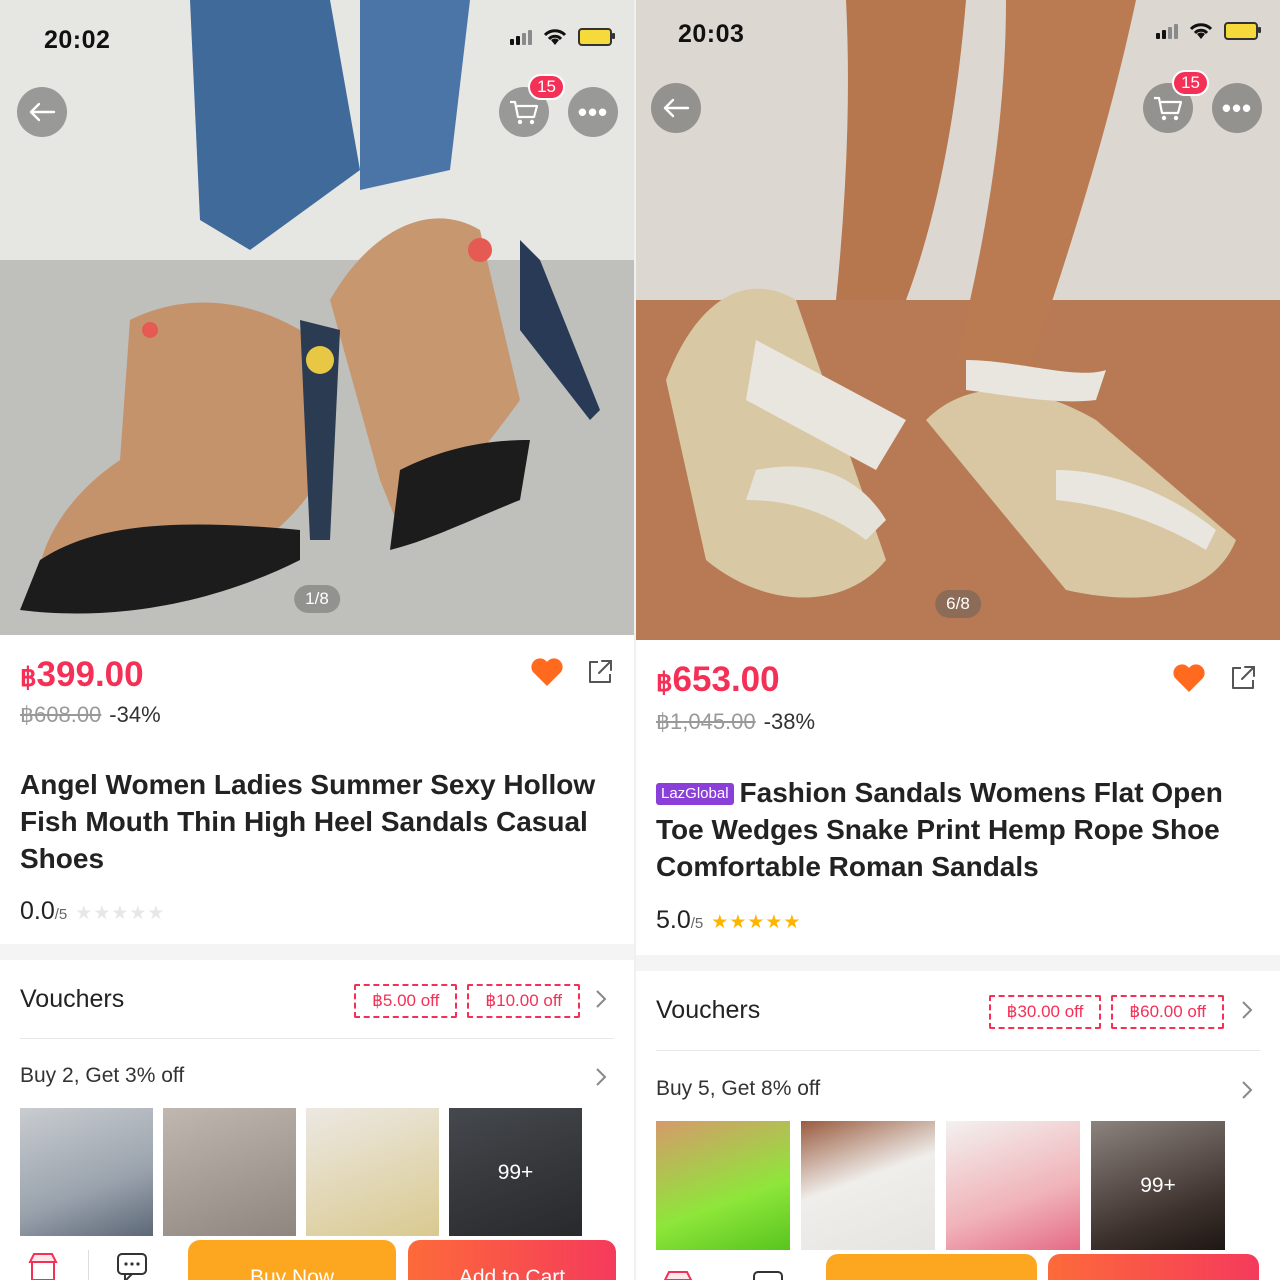 This screenshot has height=1280, width=1280. What do you see at coordinates (1167, 1012) in the screenshot?
I see `voucher-chip: ฿60.00 off` at bounding box center [1167, 1012].